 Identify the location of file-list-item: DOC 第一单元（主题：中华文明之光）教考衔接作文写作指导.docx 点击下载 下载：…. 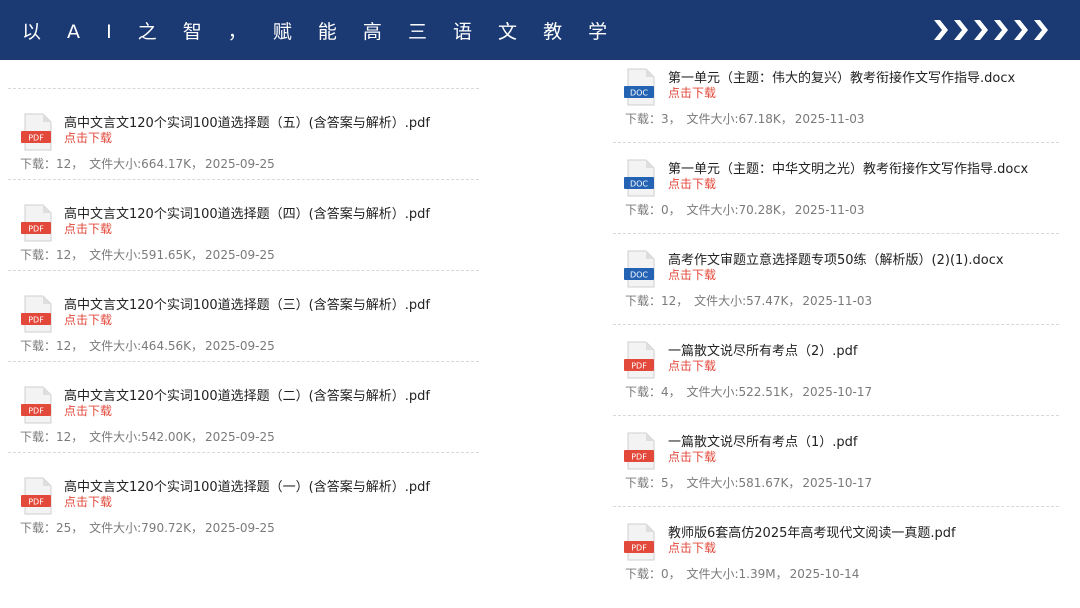
(836, 188).